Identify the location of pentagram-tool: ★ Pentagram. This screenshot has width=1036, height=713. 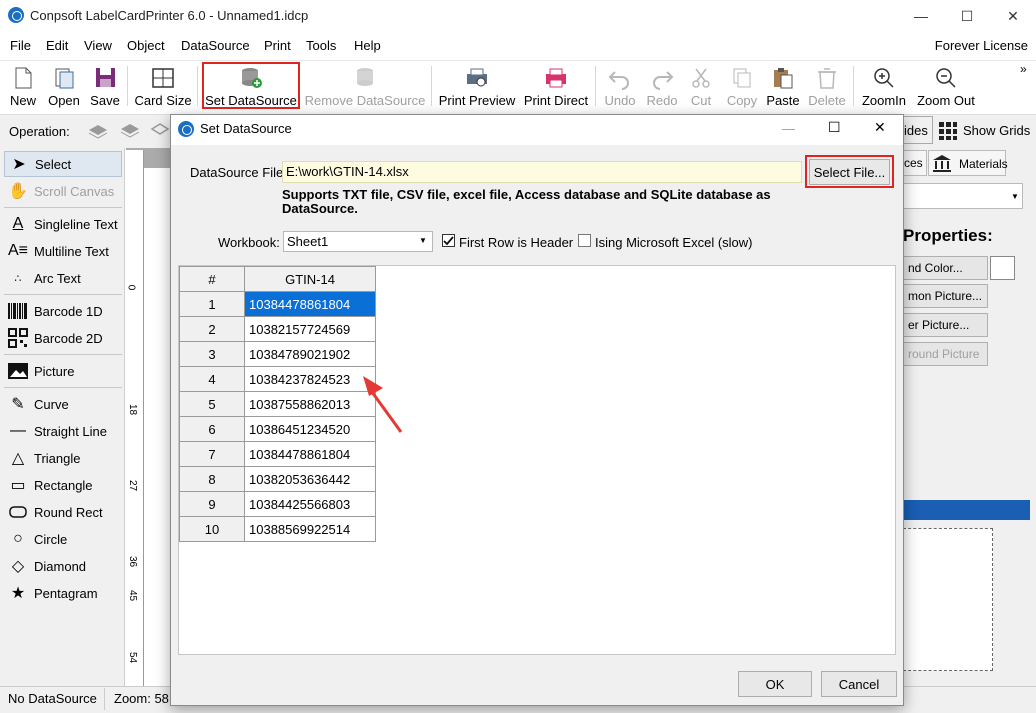
(63, 593).